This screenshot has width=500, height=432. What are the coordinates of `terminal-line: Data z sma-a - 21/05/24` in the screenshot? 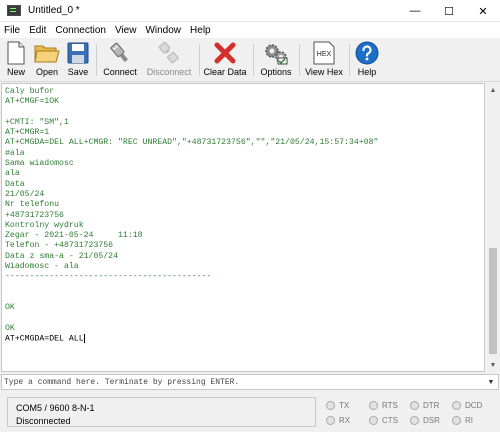 It's located at (244, 257).